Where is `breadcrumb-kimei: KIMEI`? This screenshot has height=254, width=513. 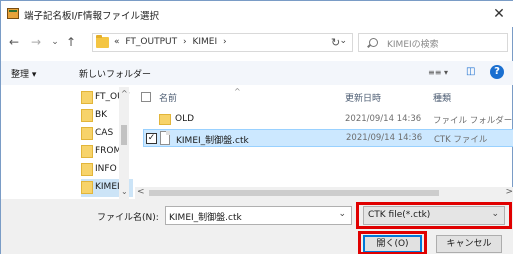
breadcrumb-kimei: KIMEI is located at coordinates (204, 42).